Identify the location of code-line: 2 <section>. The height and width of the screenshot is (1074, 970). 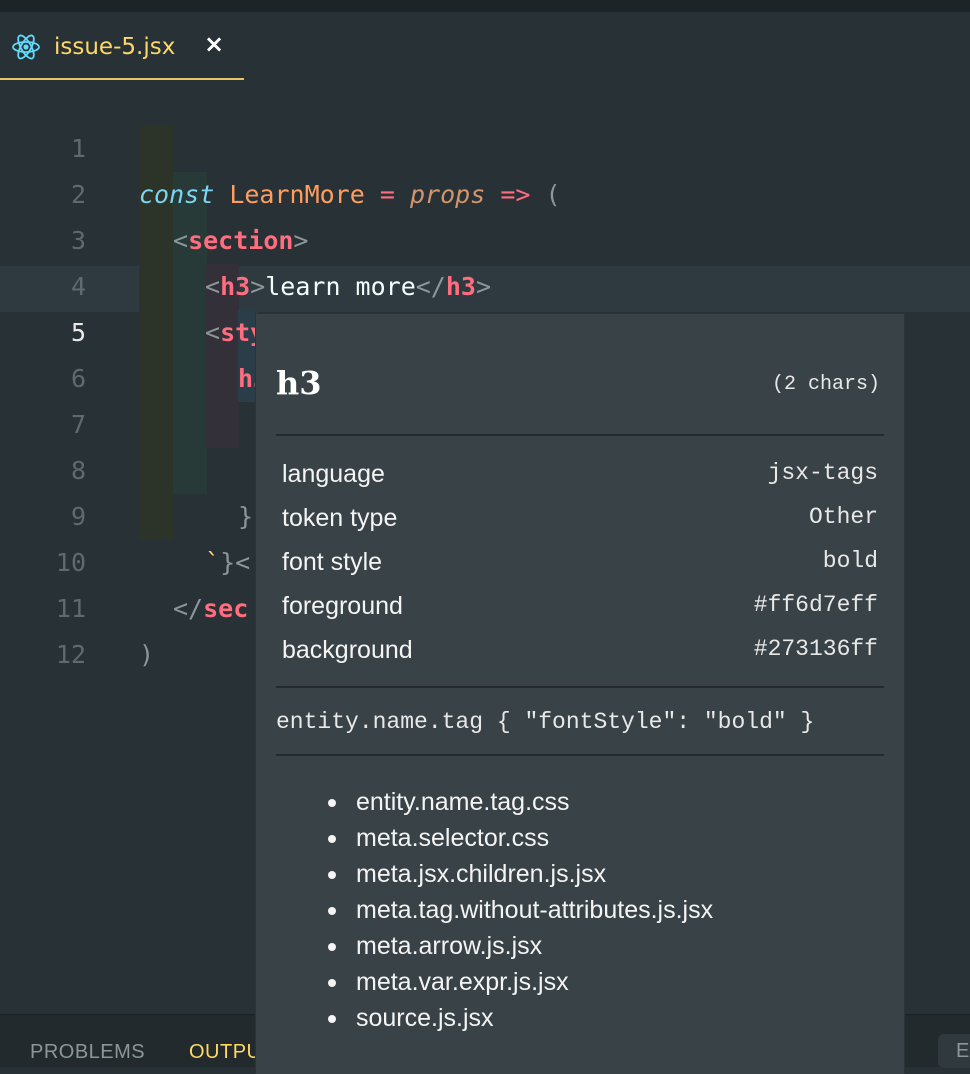
(485, 190).